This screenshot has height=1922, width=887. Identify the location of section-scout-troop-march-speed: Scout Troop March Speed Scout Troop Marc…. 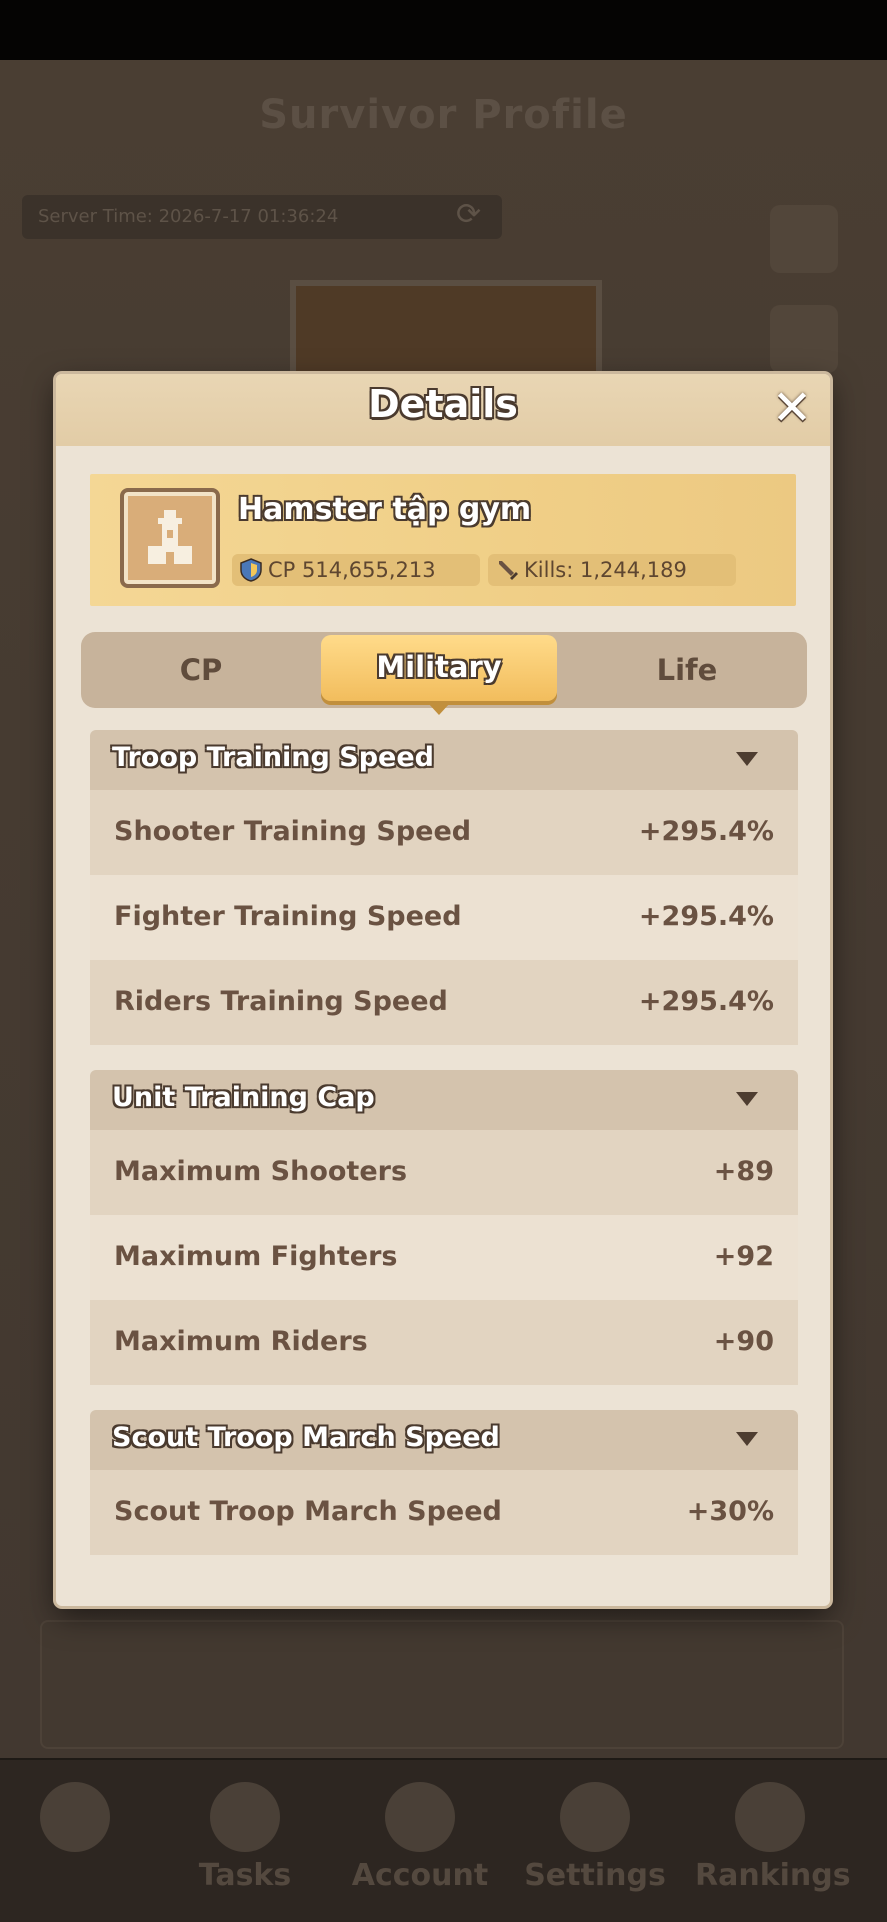
(444, 1482).